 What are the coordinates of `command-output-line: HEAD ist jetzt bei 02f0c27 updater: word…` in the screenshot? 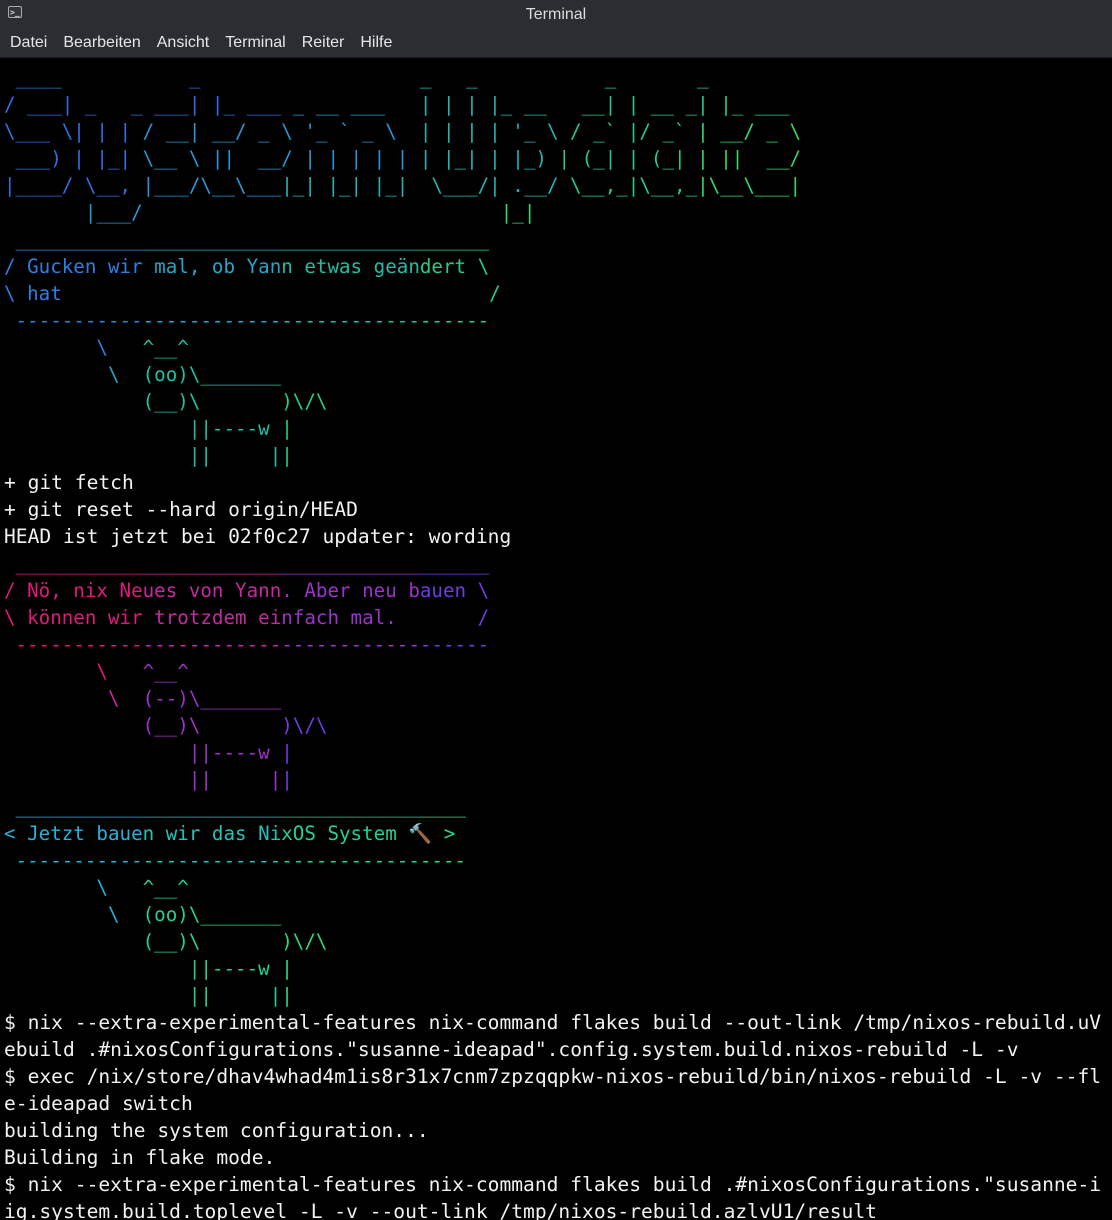 It's located at (258, 536).